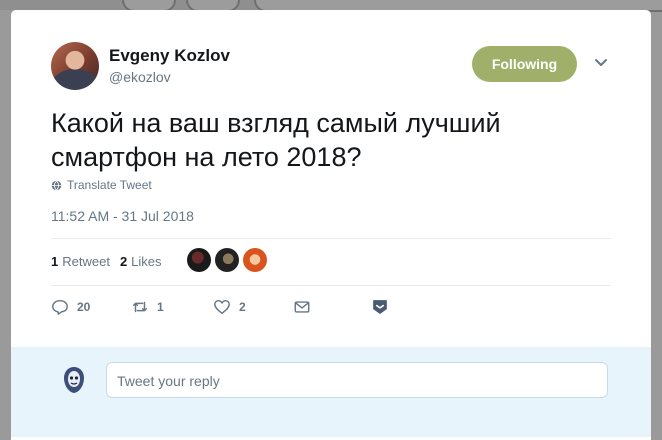  What do you see at coordinates (331, 309) in the screenshot?
I see `tweet-actions: 20 1 2` at bounding box center [331, 309].